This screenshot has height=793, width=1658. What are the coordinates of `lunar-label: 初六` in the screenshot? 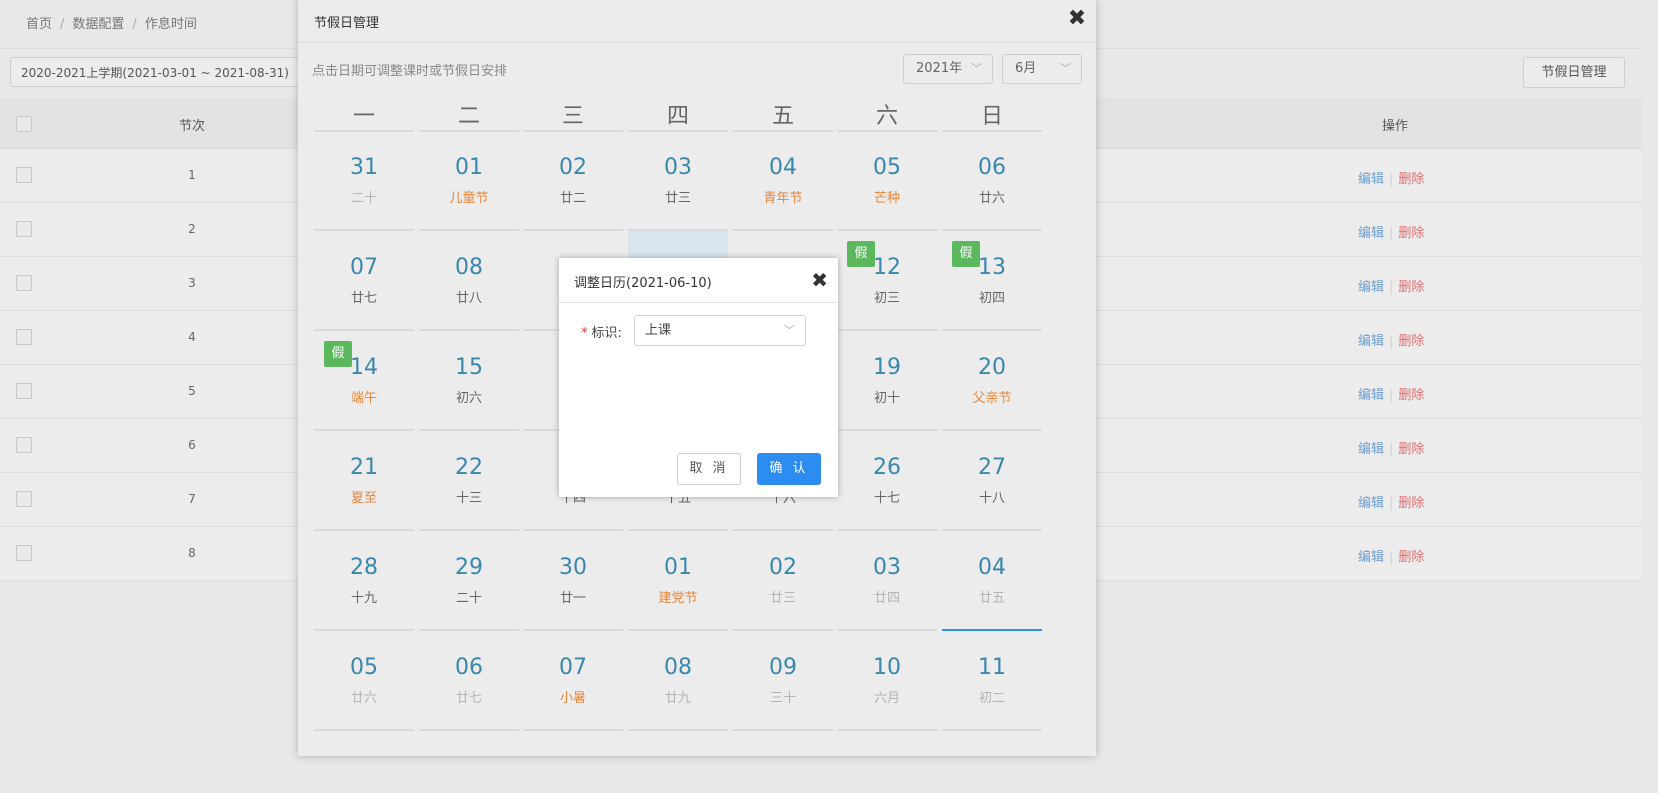 It's located at (468, 398).